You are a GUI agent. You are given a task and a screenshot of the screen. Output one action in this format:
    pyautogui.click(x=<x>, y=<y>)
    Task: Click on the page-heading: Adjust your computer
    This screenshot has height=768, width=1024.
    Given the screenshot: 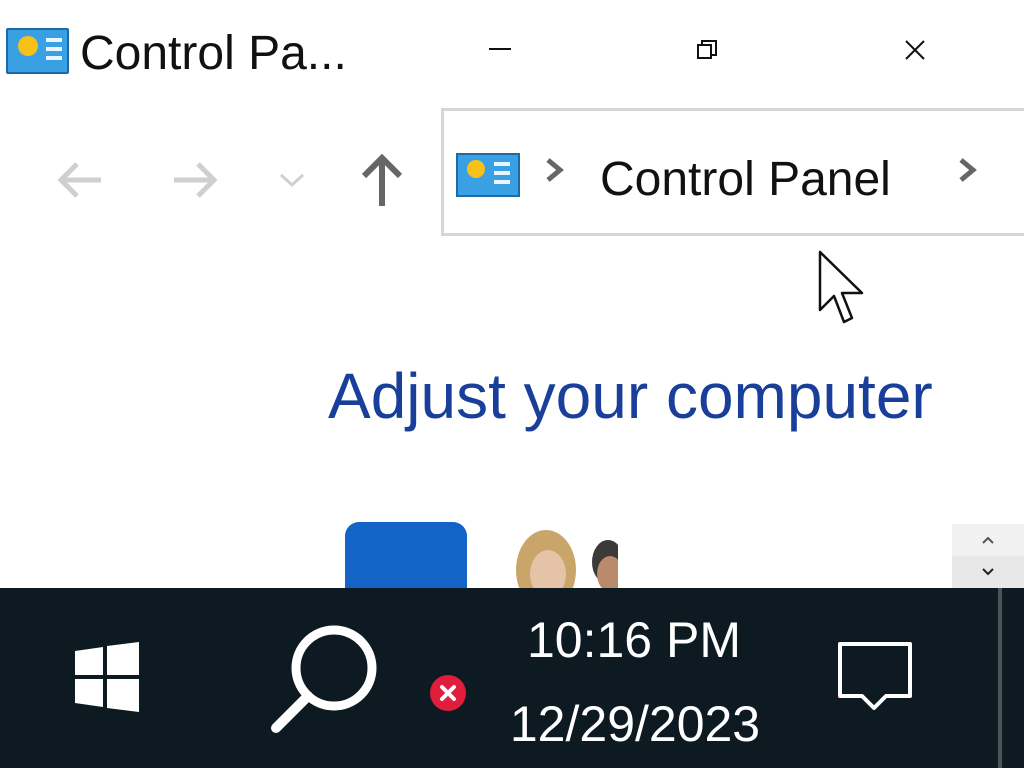 What is the action you would take?
    pyautogui.click(x=630, y=396)
    